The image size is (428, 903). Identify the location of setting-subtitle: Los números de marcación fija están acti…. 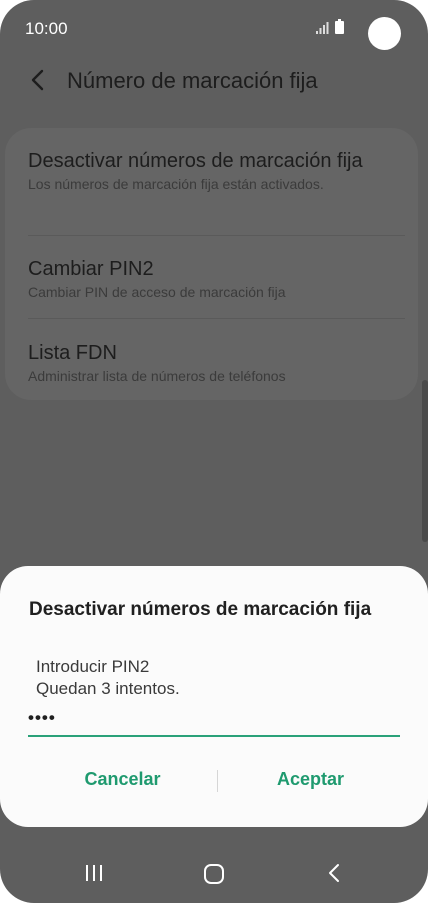
(176, 184).